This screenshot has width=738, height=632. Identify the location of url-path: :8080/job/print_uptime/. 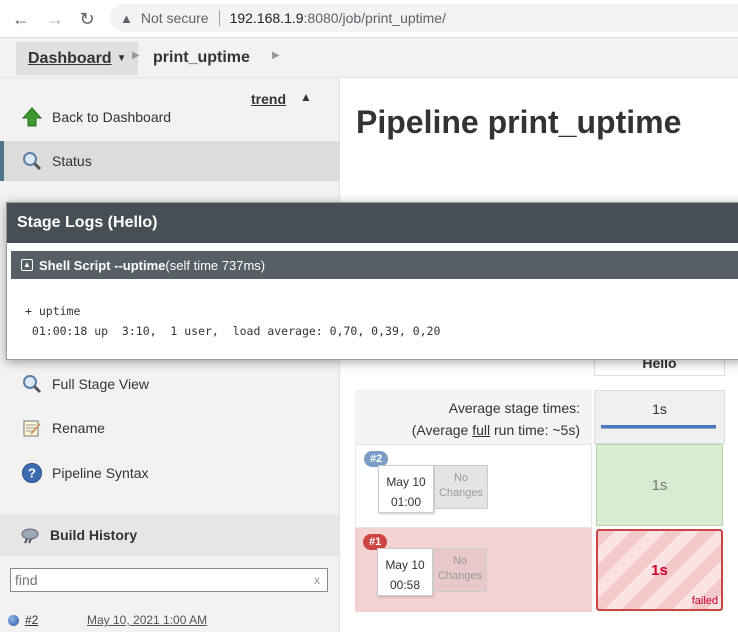
(374, 18).